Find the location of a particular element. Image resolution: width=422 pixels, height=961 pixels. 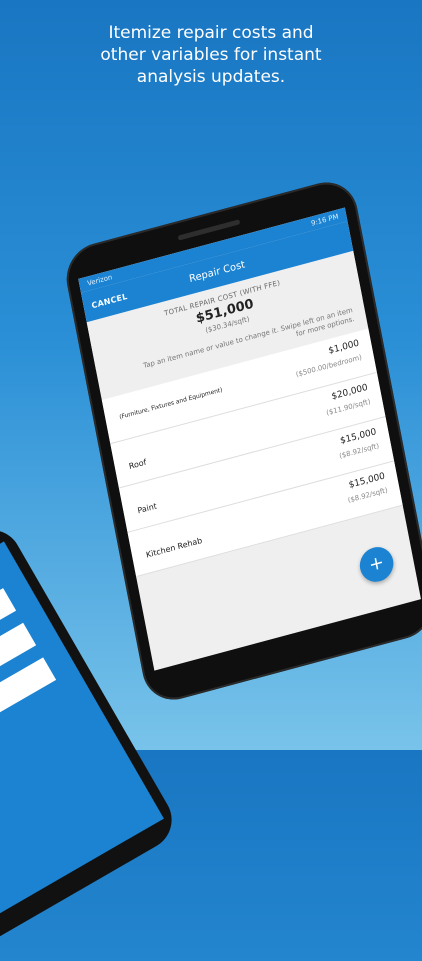

secondary-row-percent: 6% is located at coordinates (28, 695).